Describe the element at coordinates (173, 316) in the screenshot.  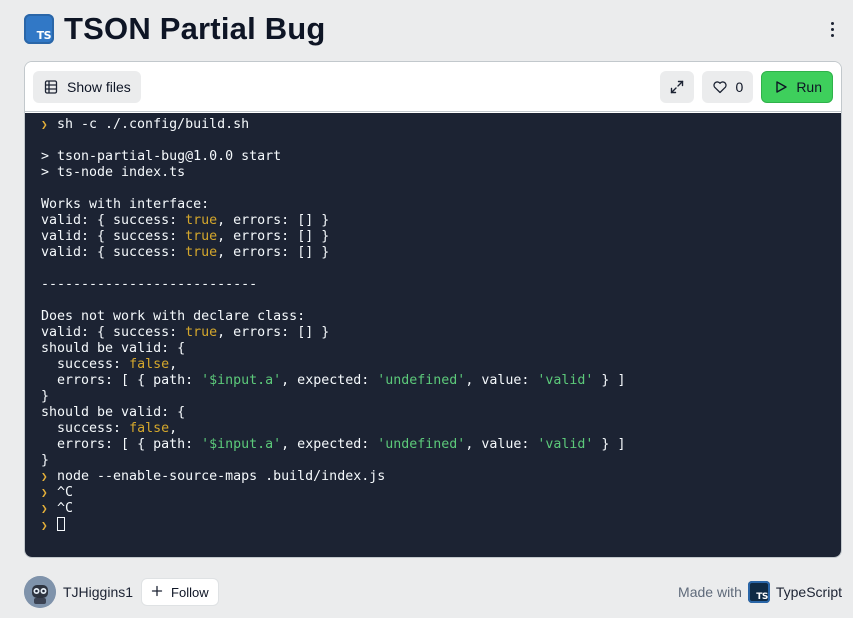
I see `console-text: Does not work with declare class:` at that location.